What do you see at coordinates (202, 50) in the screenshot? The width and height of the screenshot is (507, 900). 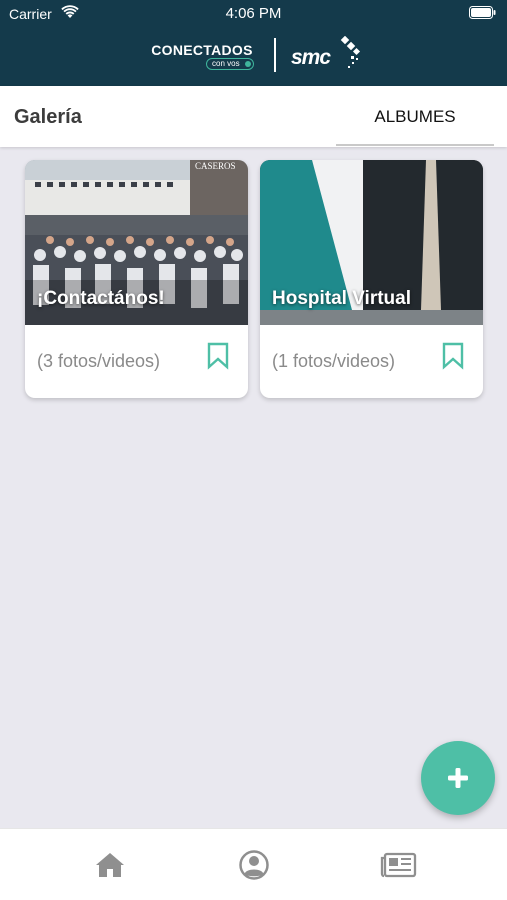 I see `brand-app-name: CONECTADOS` at bounding box center [202, 50].